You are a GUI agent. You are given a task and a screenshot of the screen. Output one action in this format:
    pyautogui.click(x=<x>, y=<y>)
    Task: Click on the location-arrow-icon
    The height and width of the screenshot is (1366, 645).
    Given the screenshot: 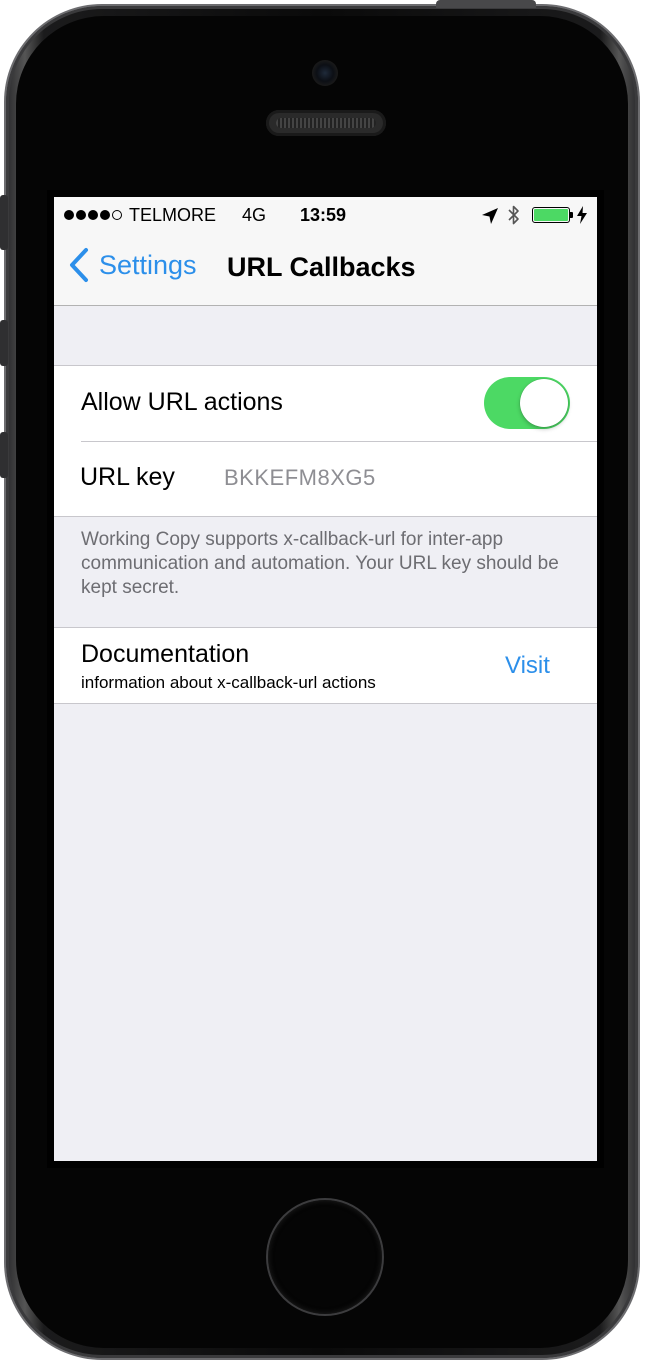 What is the action you would take?
    pyautogui.click(x=490, y=216)
    